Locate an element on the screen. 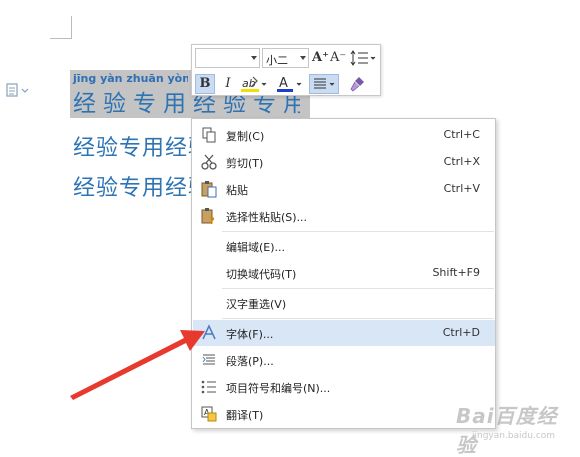  document-line-2: 经验专用经验专用 is located at coordinates (133, 146).